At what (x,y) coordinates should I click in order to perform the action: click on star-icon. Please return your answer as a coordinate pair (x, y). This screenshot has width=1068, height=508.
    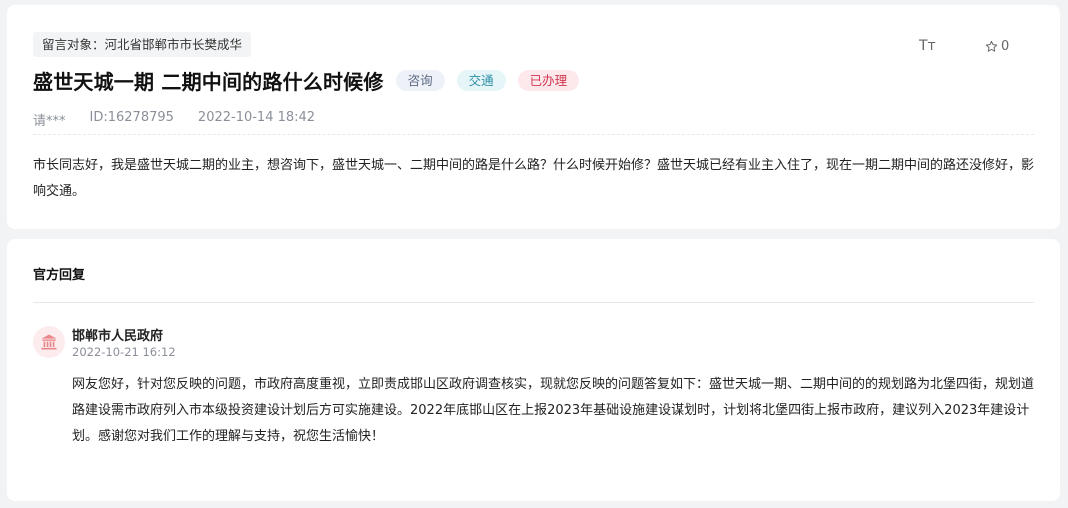
    Looking at the image, I should click on (991, 46).